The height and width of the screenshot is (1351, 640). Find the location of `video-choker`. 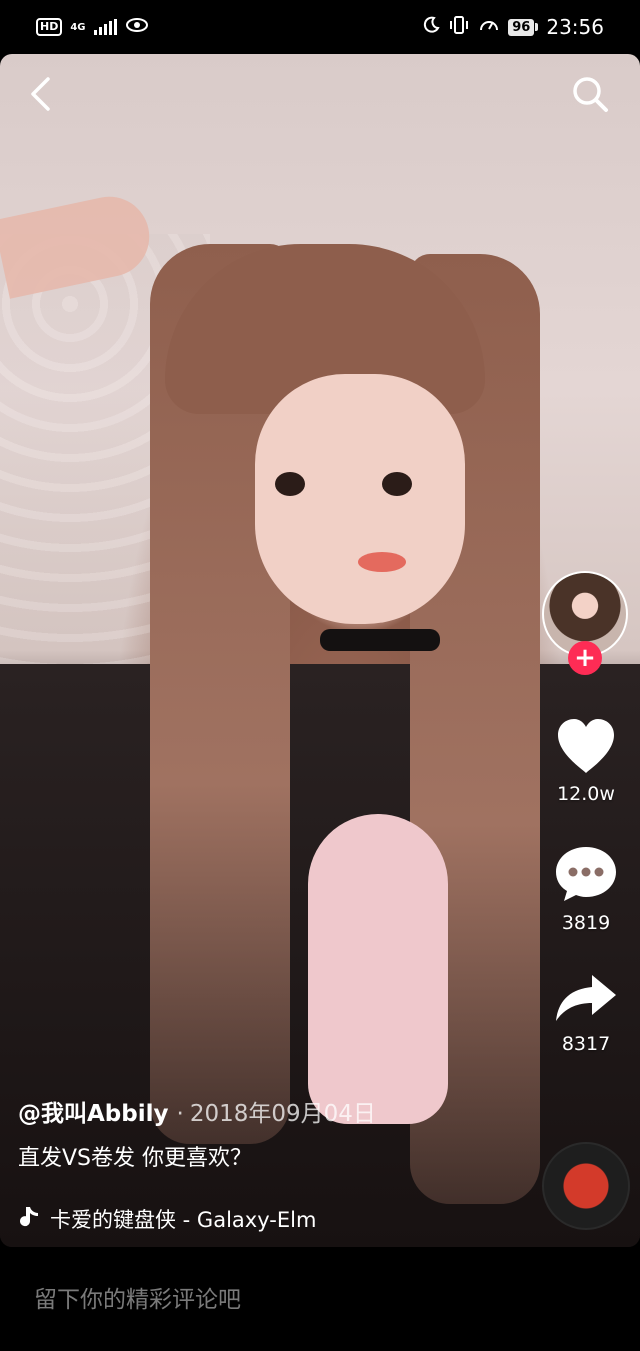

video-choker is located at coordinates (380, 640).